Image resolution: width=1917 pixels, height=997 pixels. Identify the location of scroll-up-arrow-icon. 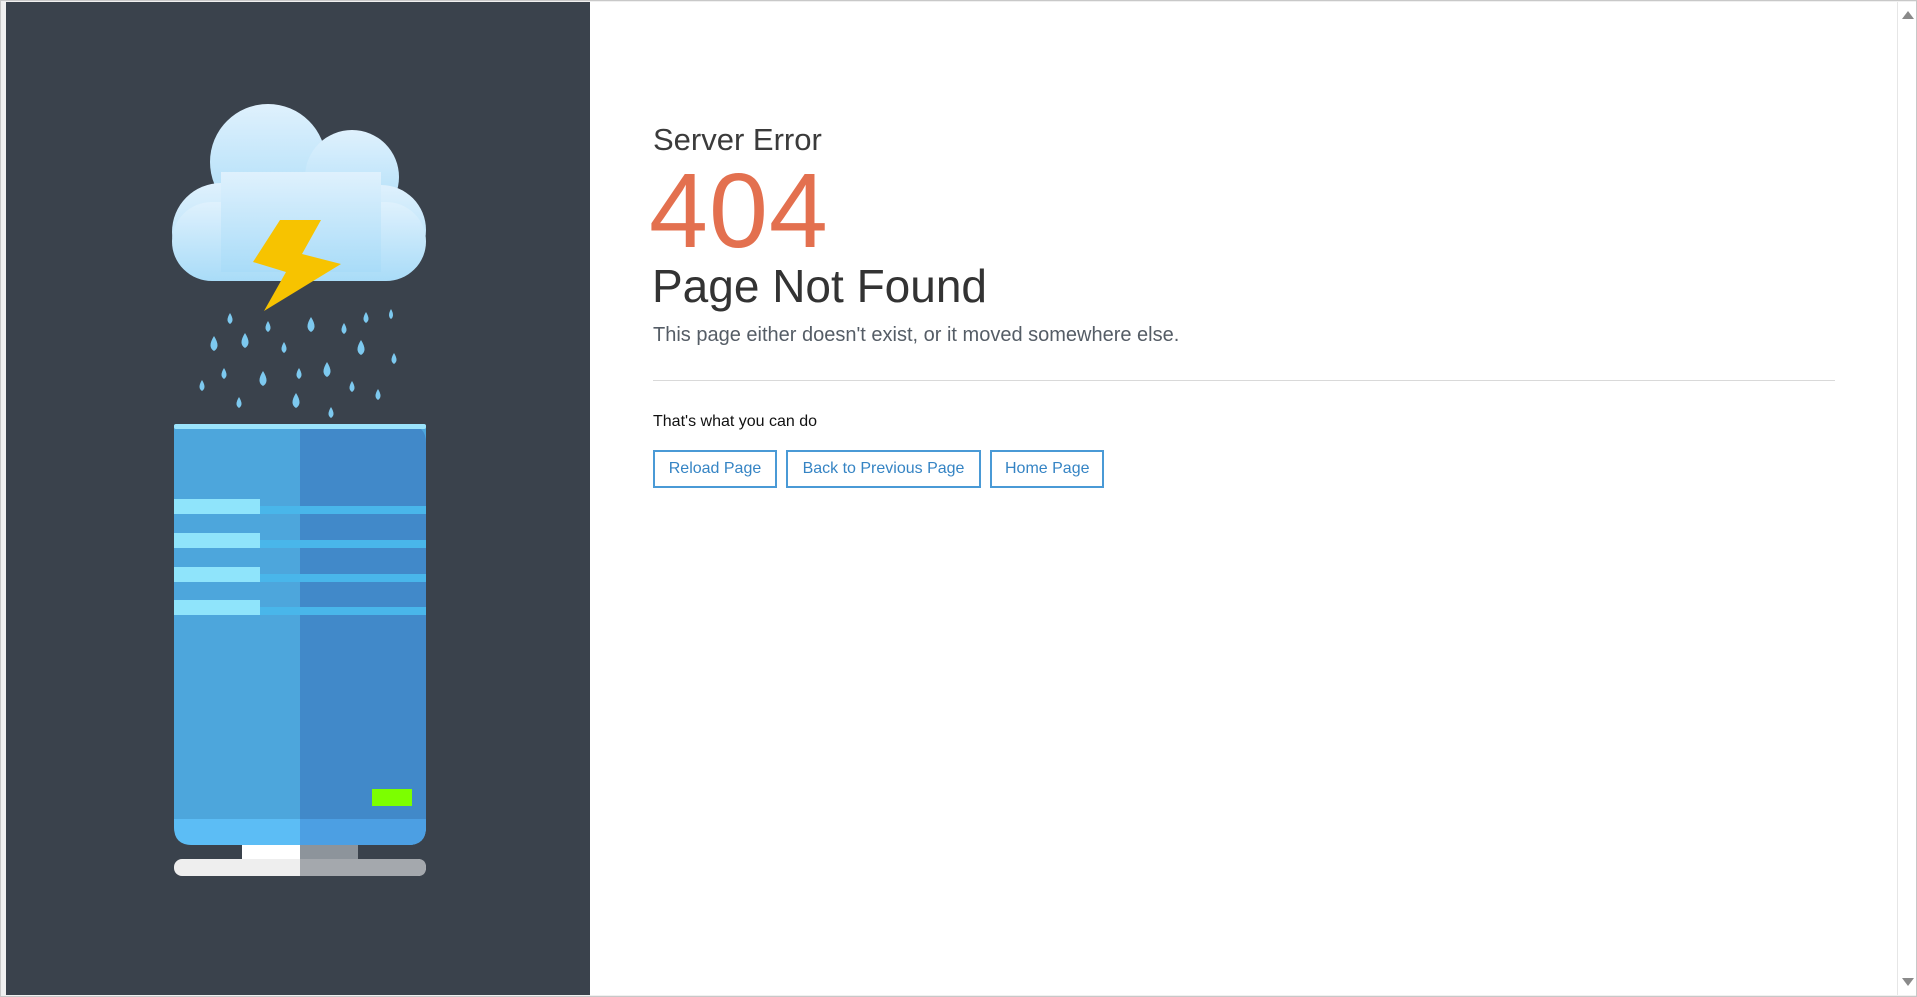
(1908, 15).